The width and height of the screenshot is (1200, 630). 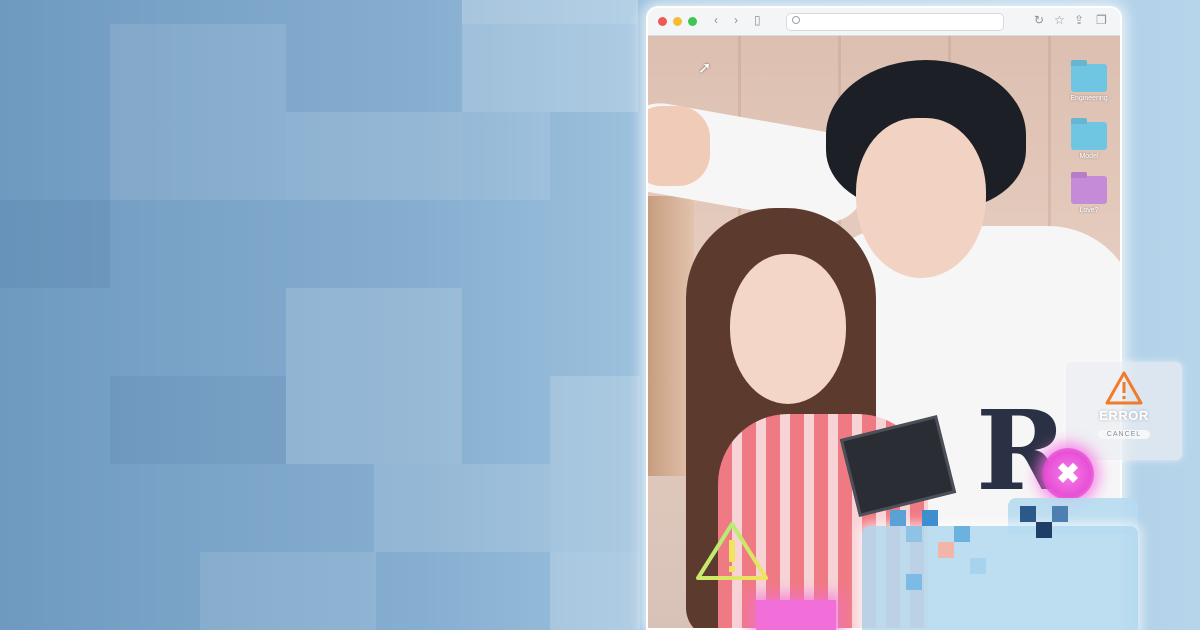 I want to click on cancel-button: CANCEL, so click(x=1124, y=434).